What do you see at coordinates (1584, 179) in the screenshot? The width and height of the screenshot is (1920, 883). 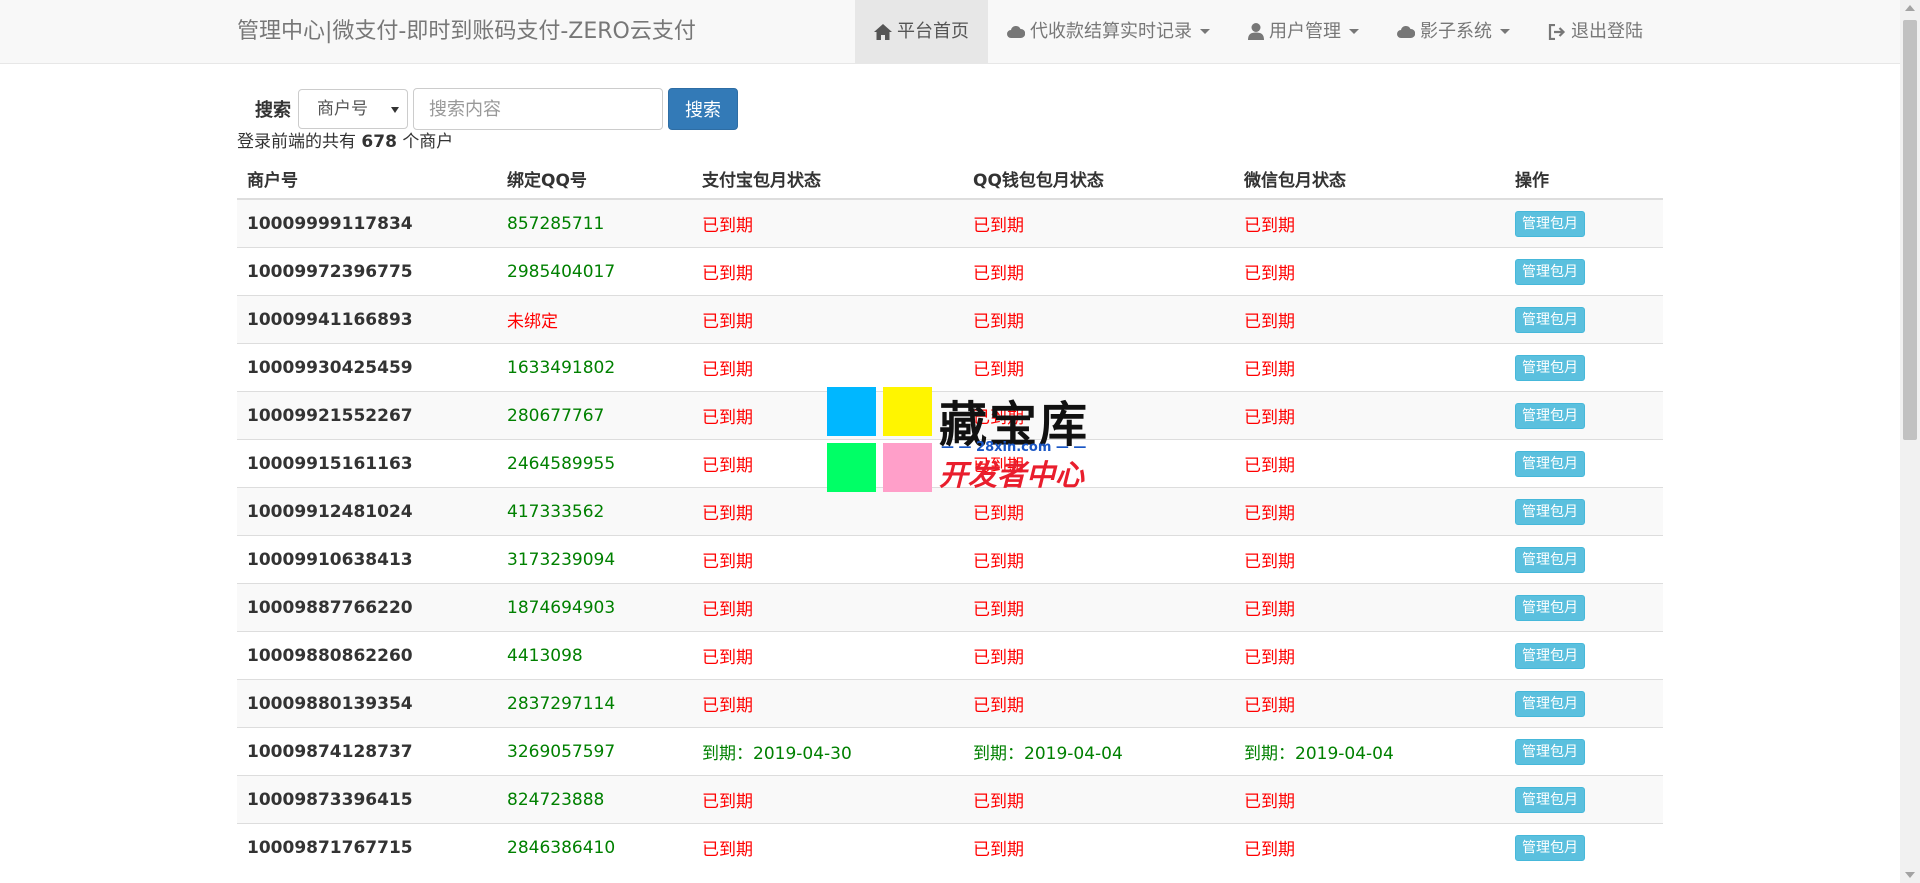 I see `column-header-actions: 操作` at bounding box center [1584, 179].